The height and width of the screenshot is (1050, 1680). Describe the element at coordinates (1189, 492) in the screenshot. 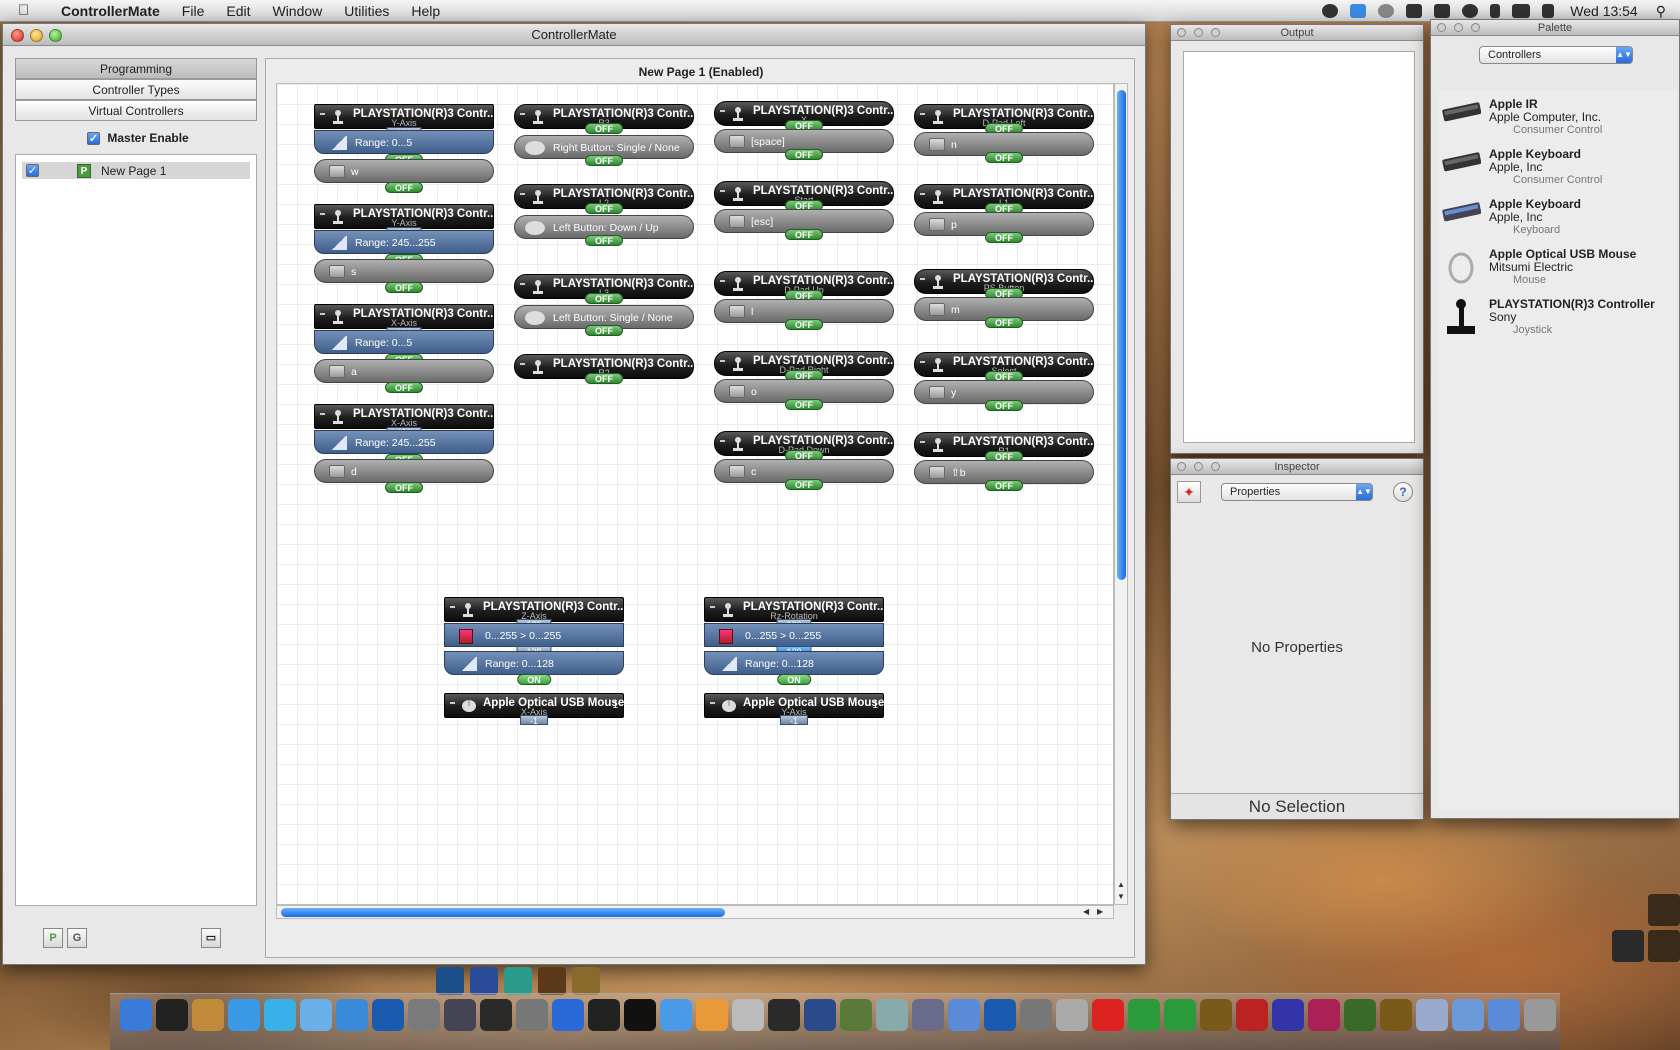

I see `pin-button: ✦` at that location.